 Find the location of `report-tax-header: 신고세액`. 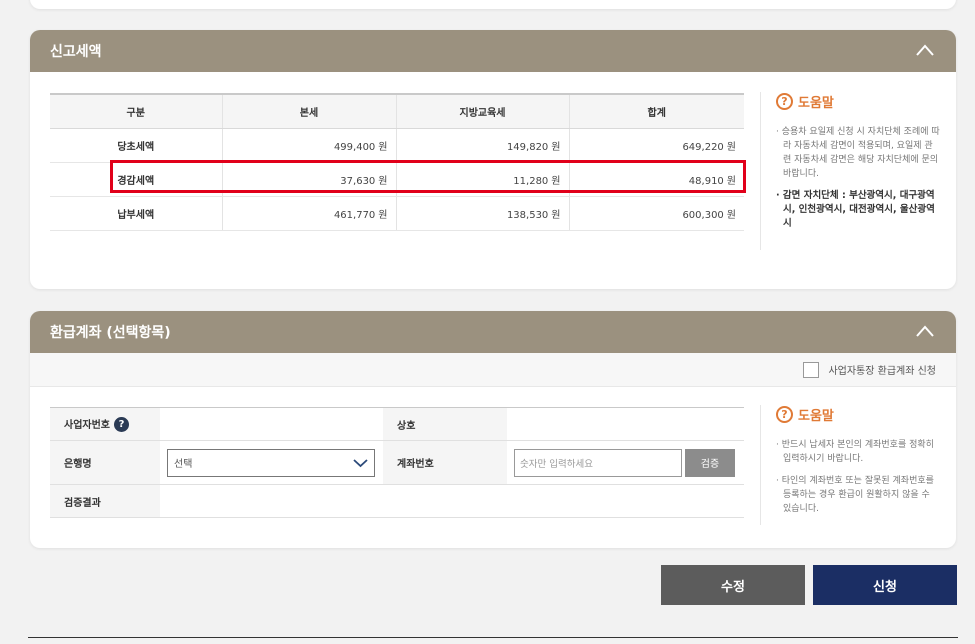

report-tax-header: 신고세액 is located at coordinates (493, 51).